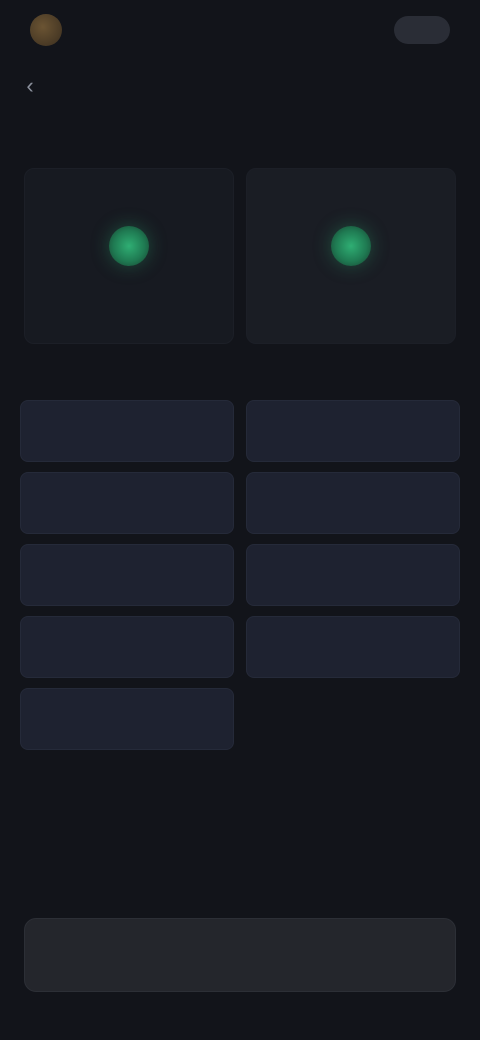 This screenshot has width=480, height=1040. I want to click on wallet-area, so click(417, 30).